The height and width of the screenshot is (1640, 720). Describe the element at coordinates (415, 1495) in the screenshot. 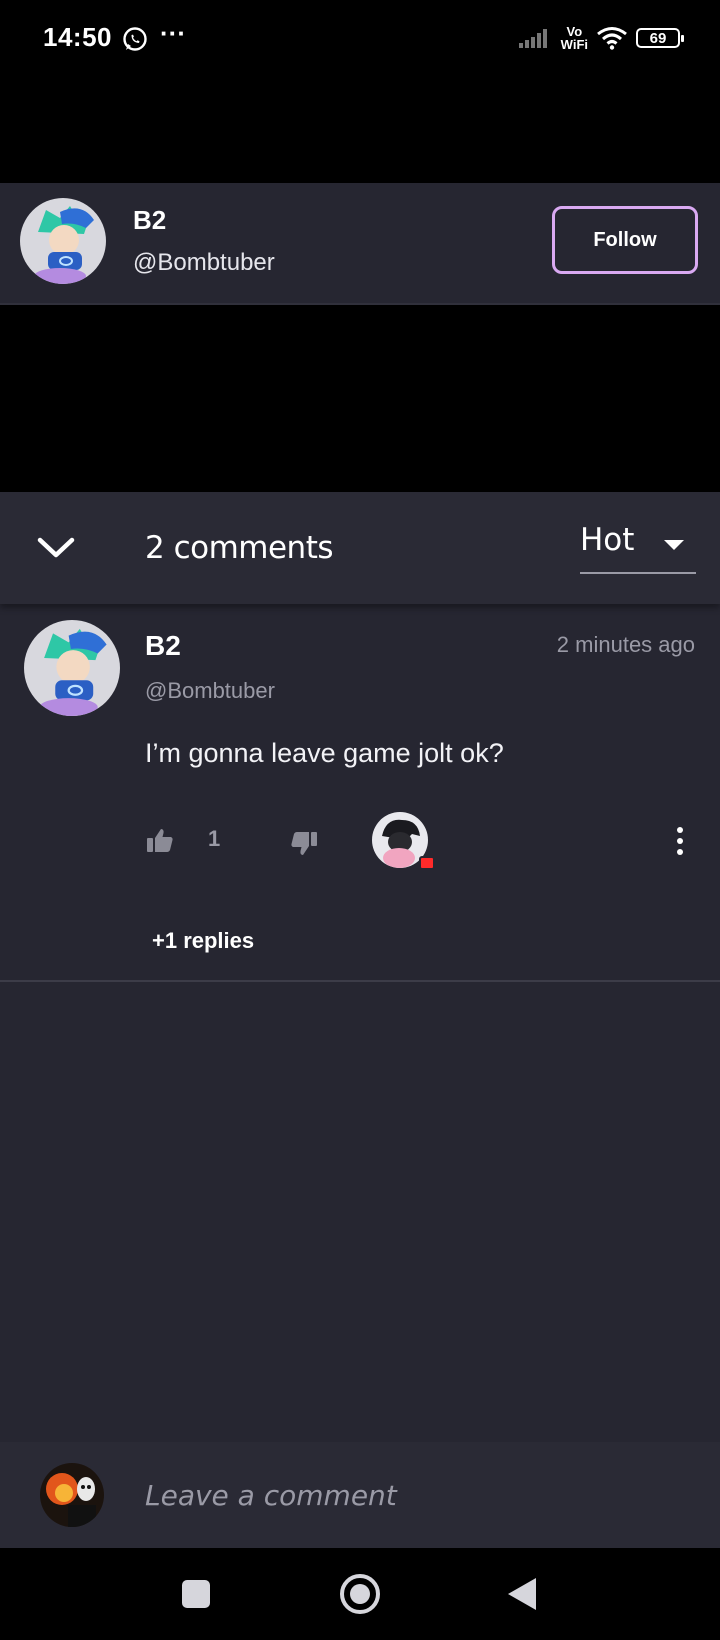

I see `comment-input` at that location.